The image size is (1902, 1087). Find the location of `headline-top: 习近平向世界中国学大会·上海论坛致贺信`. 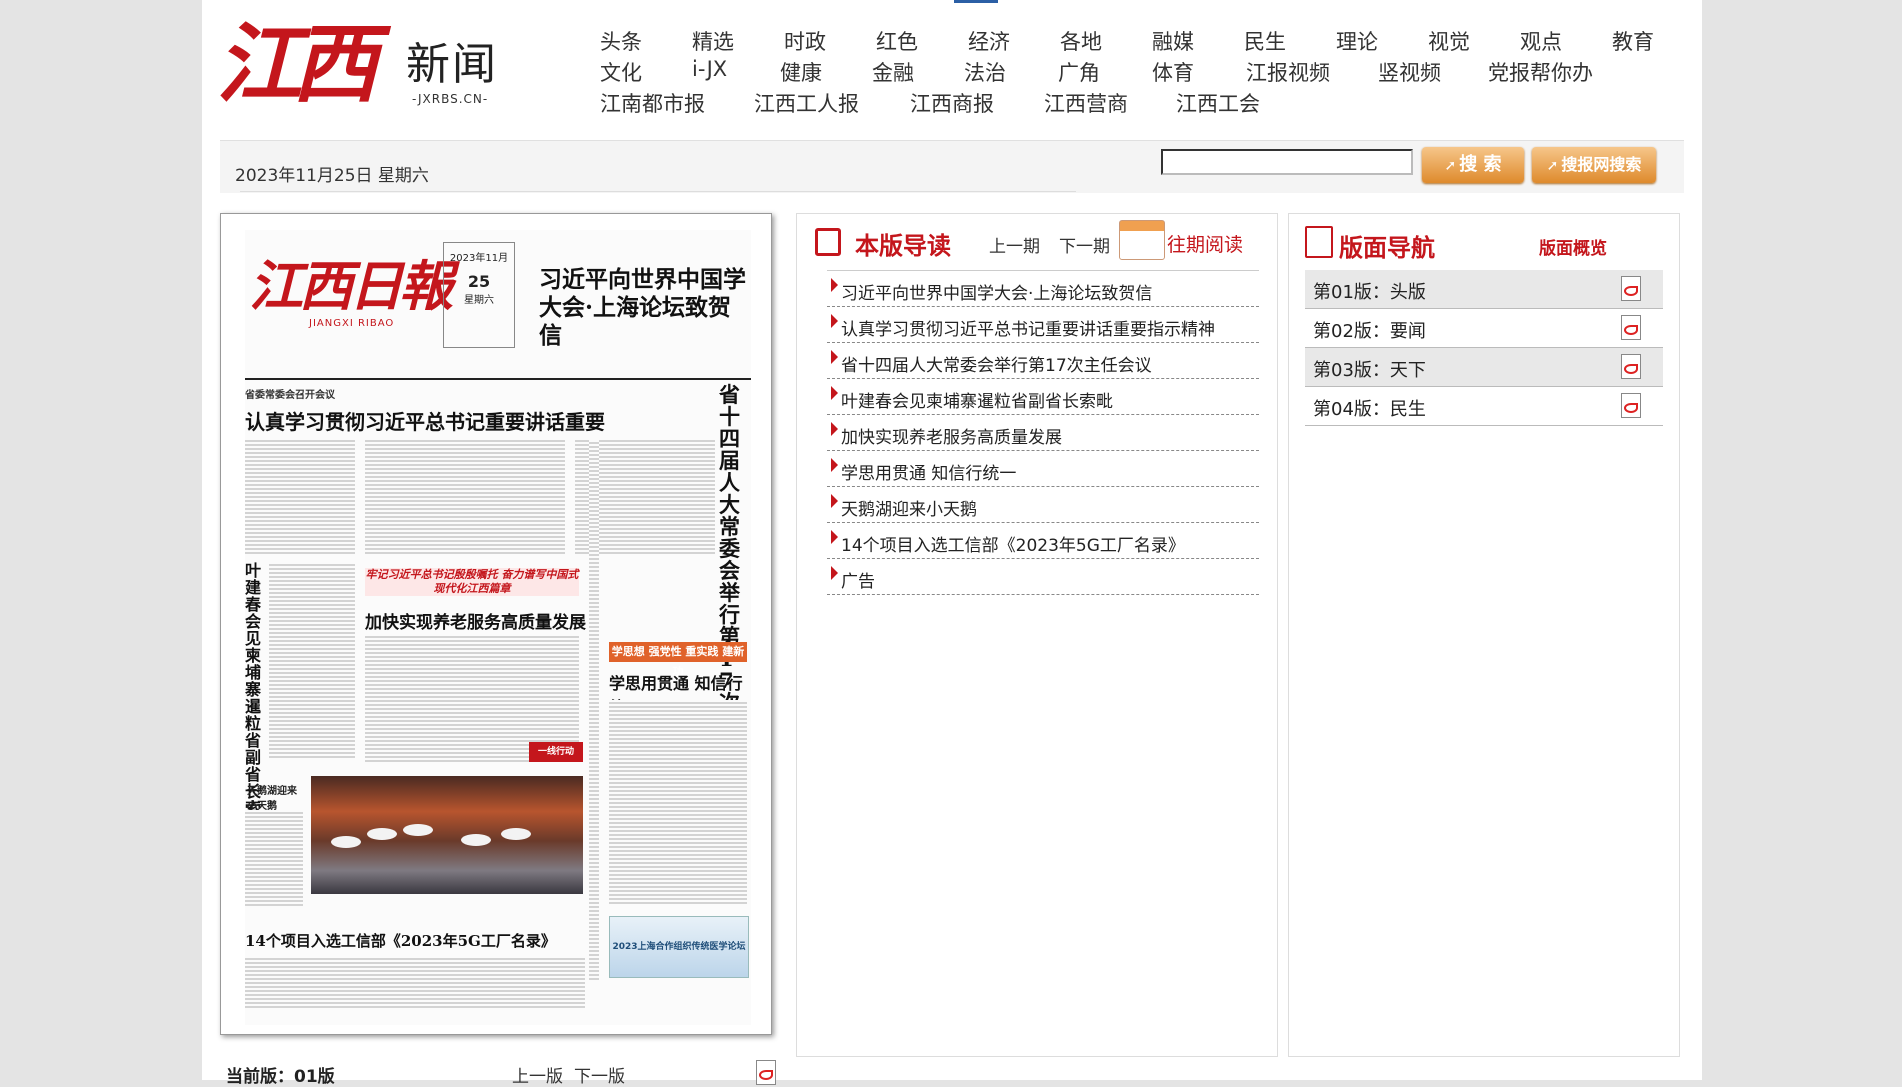

headline-top: 习近平向世界中国学大会·上海论坛致贺信 is located at coordinates (644, 308).